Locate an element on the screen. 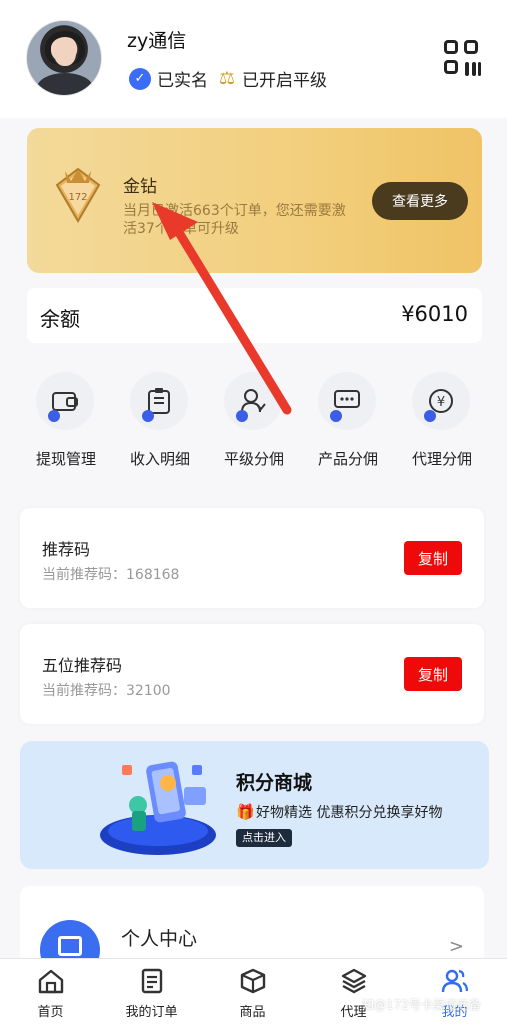  box-icon is located at coordinates (253, 981).